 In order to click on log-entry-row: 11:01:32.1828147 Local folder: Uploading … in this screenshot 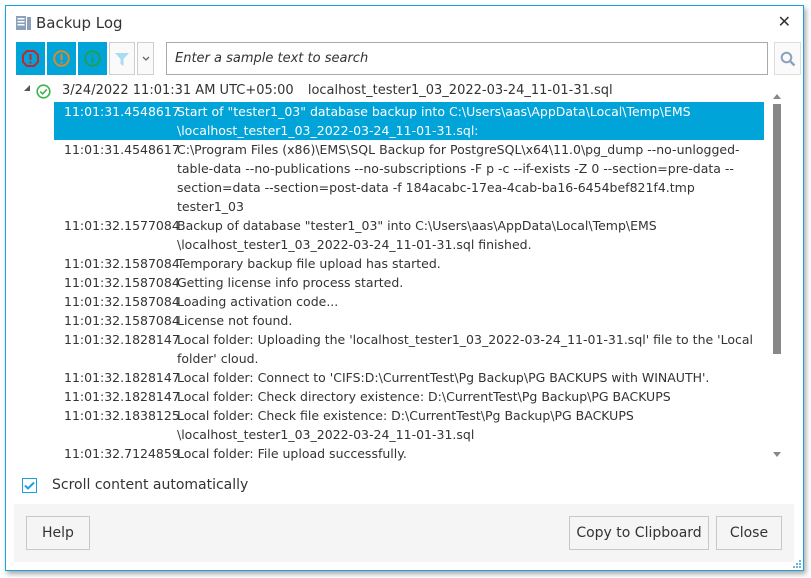, I will do `click(409, 349)`.